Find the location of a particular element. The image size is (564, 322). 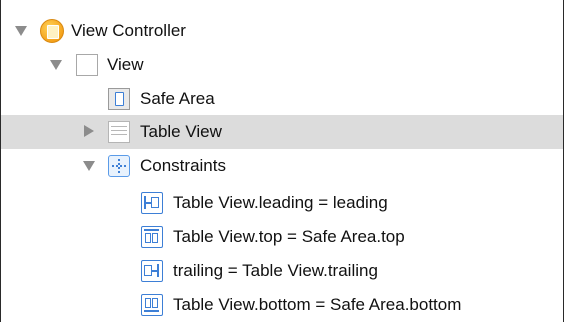

bottom-constraint-icon is located at coordinates (152, 305).